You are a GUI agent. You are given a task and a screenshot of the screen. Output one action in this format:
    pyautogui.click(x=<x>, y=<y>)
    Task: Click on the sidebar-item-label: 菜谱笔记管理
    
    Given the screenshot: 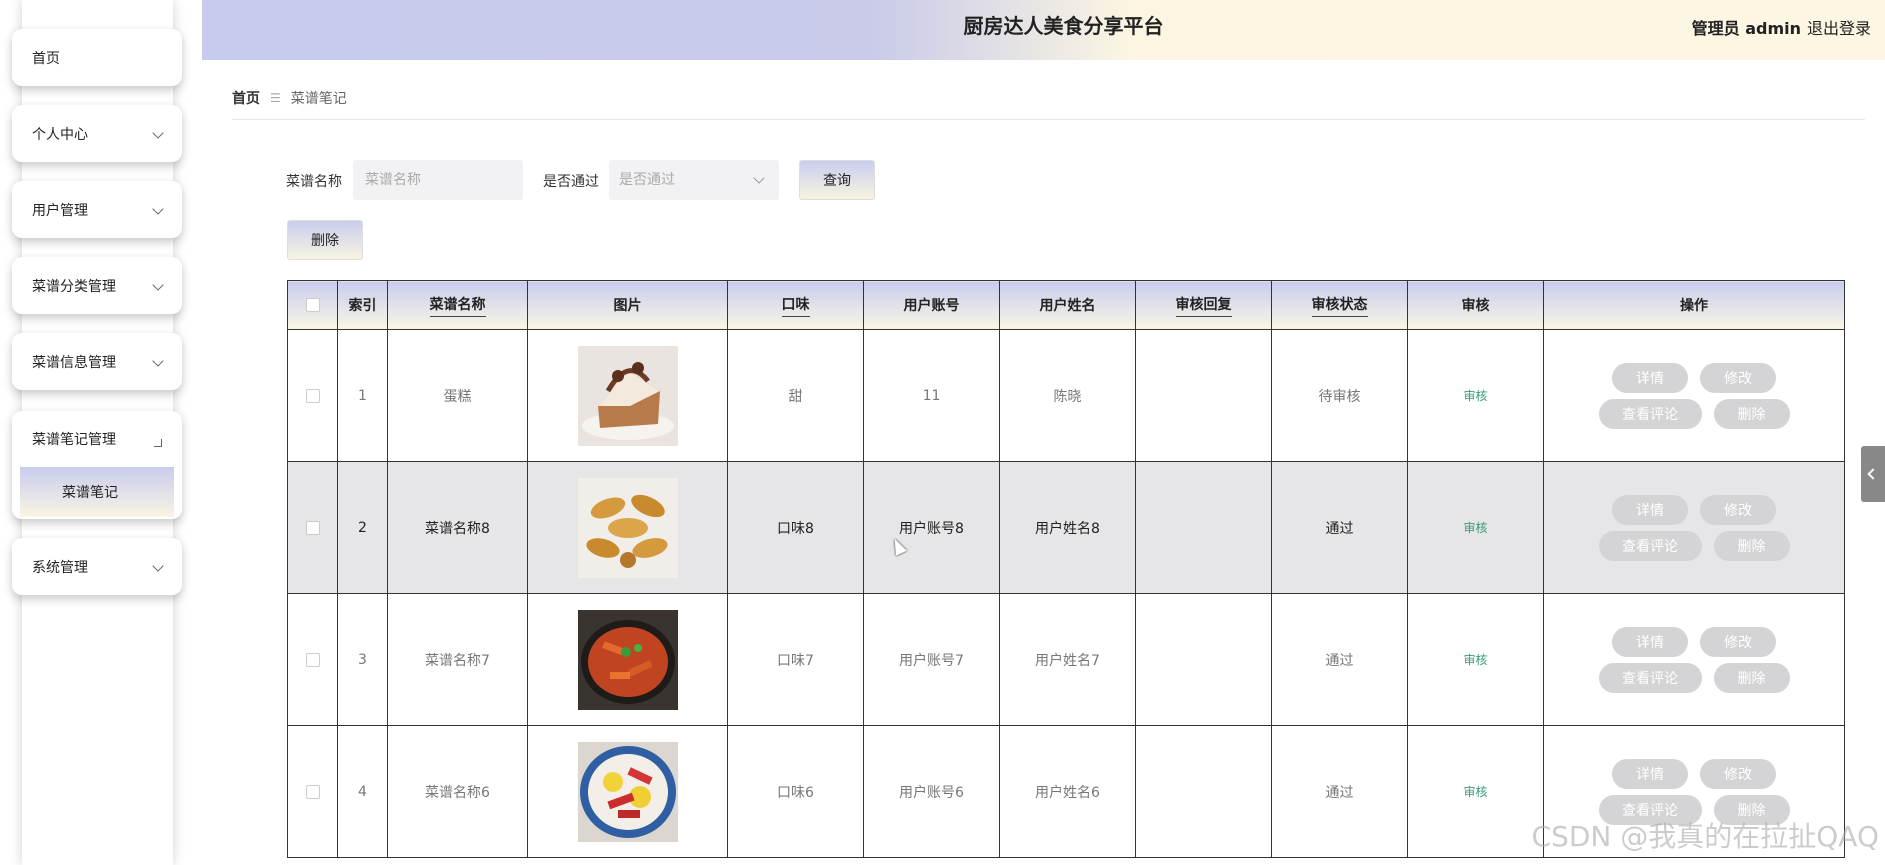 What is the action you would take?
    pyautogui.click(x=74, y=440)
    